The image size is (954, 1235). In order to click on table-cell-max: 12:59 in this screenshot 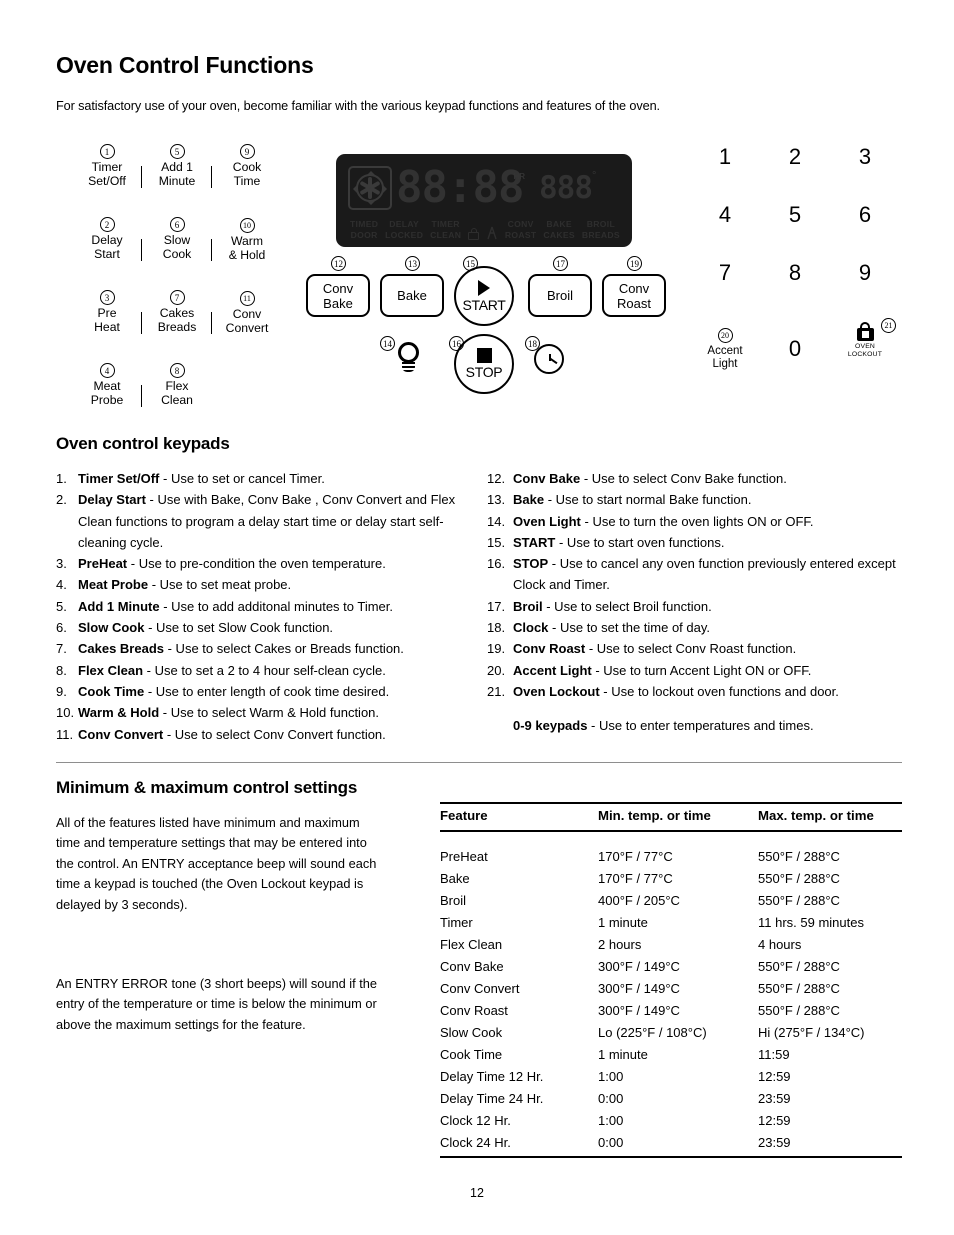, I will do `click(774, 1076)`.